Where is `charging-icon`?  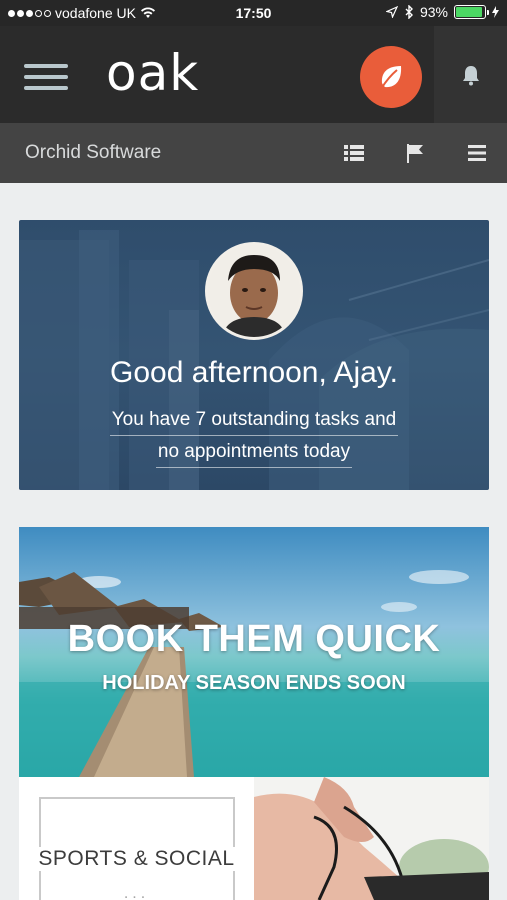
charging-icon is located at coordinates (495, 12).